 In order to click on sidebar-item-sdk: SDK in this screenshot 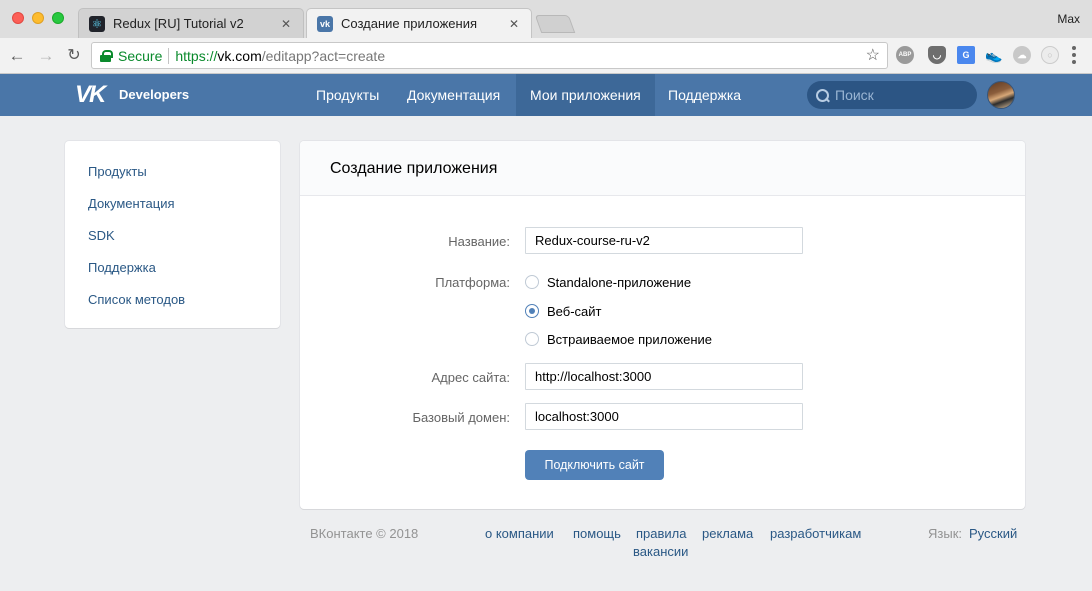, I will do `click(172, 242)`.